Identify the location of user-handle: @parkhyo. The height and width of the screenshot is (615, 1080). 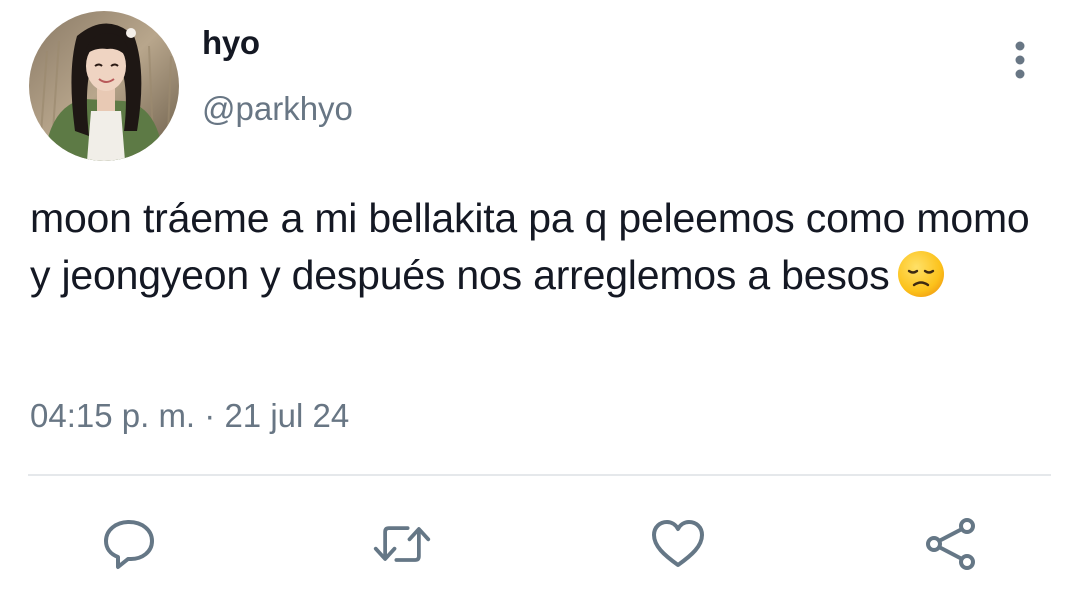
(277, 109).